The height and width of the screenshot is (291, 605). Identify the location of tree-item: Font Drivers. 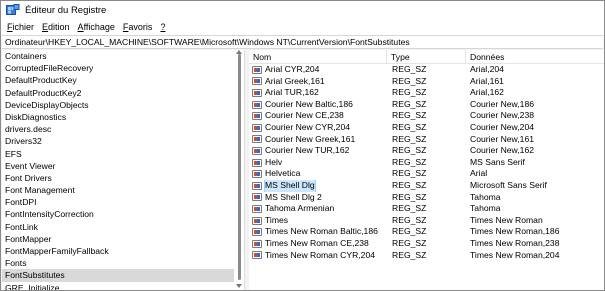
(123, 178).